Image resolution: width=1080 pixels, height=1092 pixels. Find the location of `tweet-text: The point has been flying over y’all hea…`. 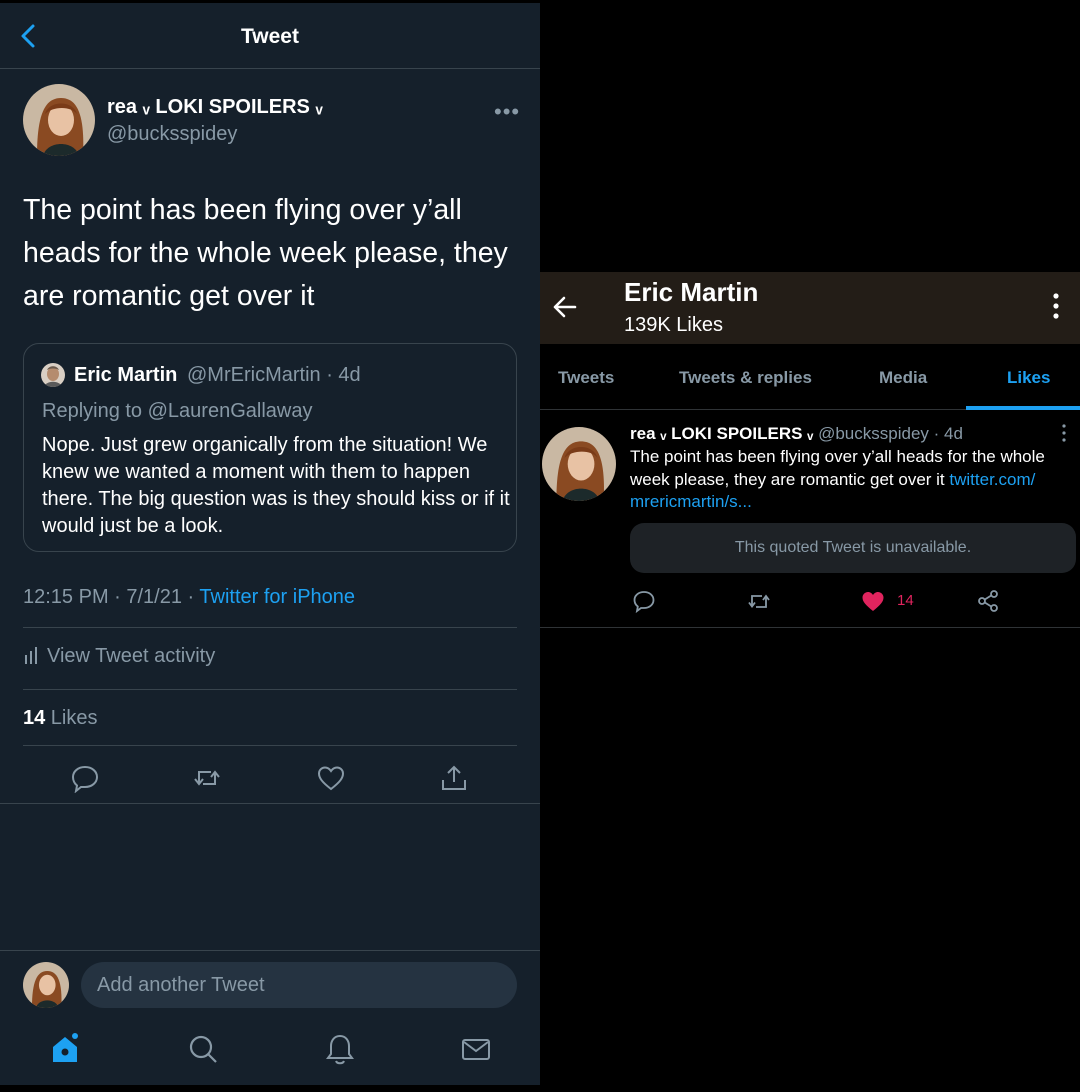

tweet-text: The point has been flying over y’all hea… is located at coordinates (265, 253).